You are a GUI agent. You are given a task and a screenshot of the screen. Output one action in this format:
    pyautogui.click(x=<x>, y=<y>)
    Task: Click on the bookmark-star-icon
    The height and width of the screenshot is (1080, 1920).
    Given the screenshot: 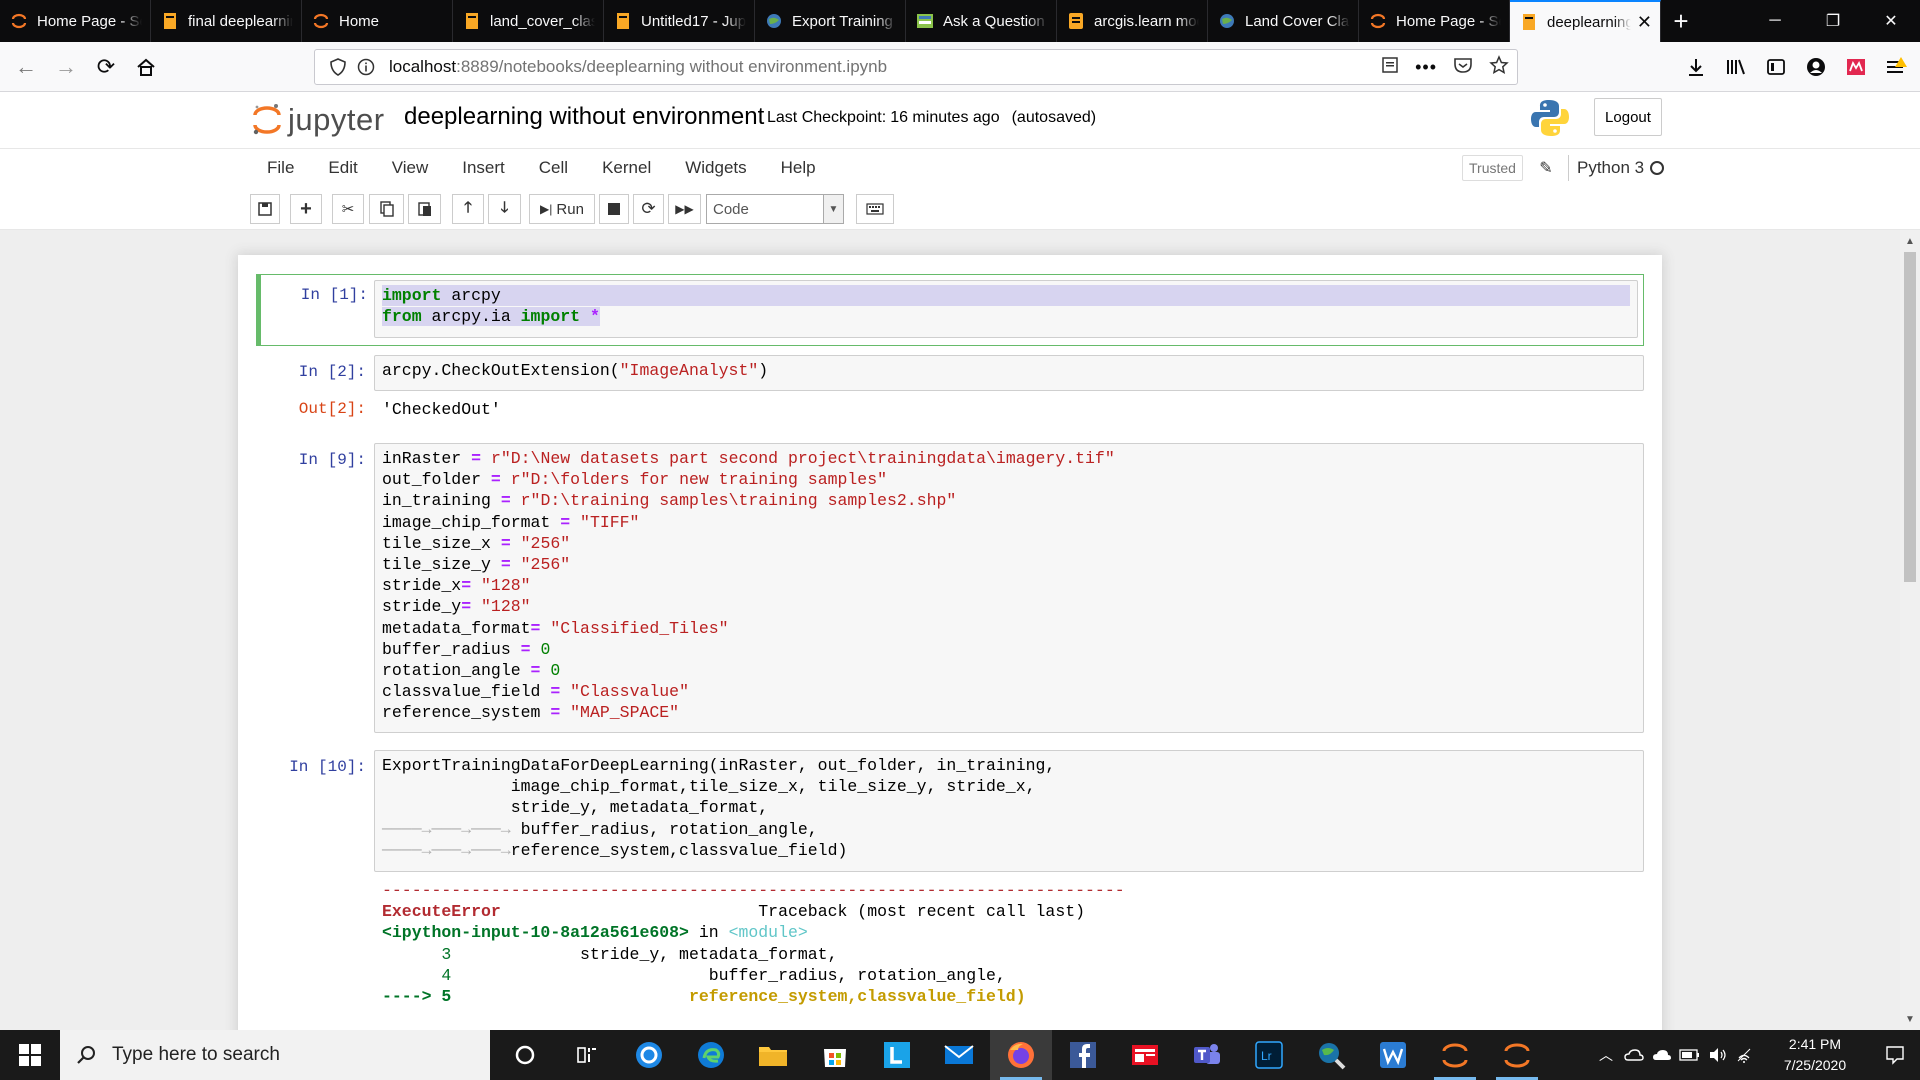 What is the action you would take?
    pyautogui.click(x=1499, y=67)
    